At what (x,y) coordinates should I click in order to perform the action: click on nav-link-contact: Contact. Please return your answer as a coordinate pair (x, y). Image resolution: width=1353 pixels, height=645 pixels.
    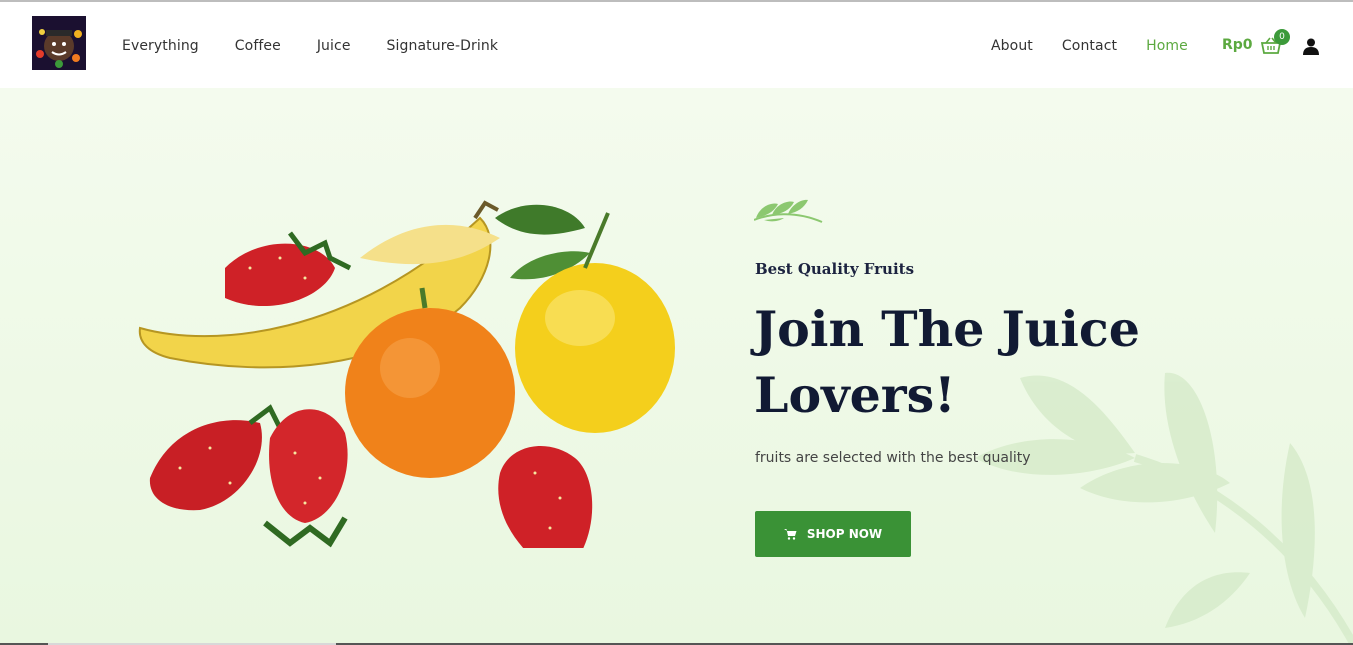
    Looking at the image, I should click on (1089, 46).